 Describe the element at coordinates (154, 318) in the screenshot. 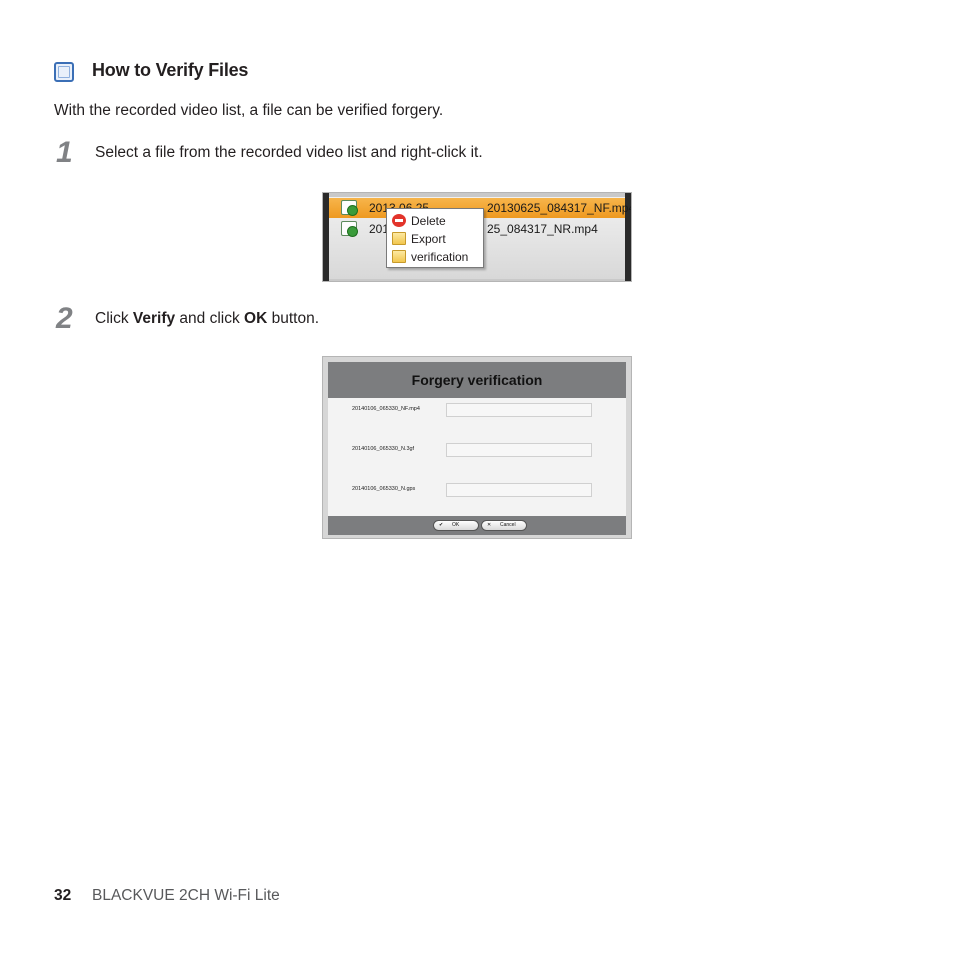

I see `verify-label: Verify` at that location.